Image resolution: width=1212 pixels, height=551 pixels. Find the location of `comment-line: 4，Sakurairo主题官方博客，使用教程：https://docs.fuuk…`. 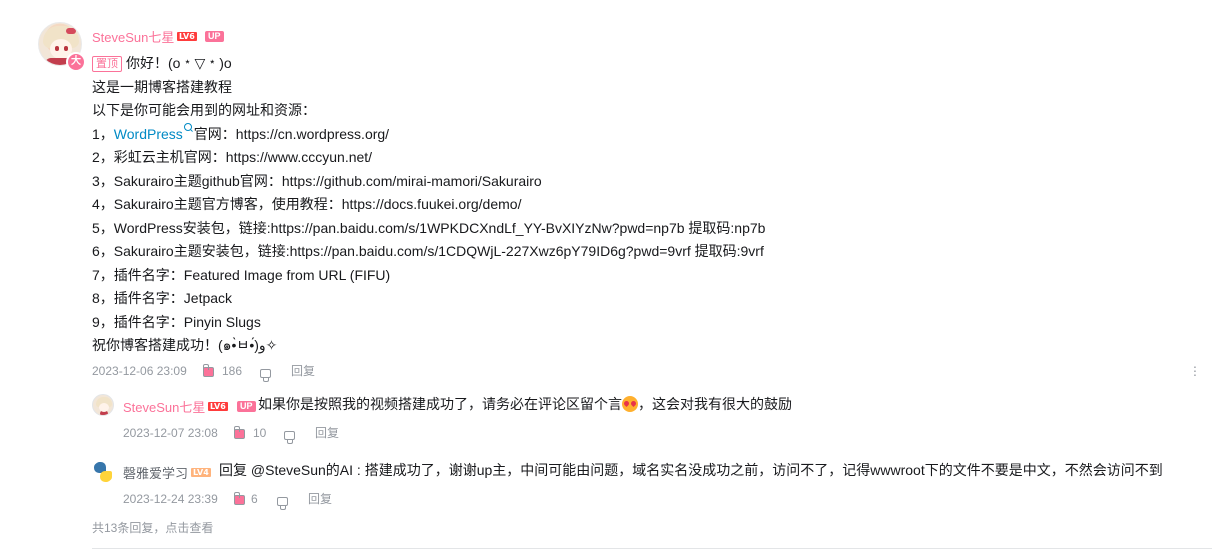

comment-line: 4，Sakurairo主题官方博客，使用教程：https://docs.fuuk… is located at coordinates (307, 204).